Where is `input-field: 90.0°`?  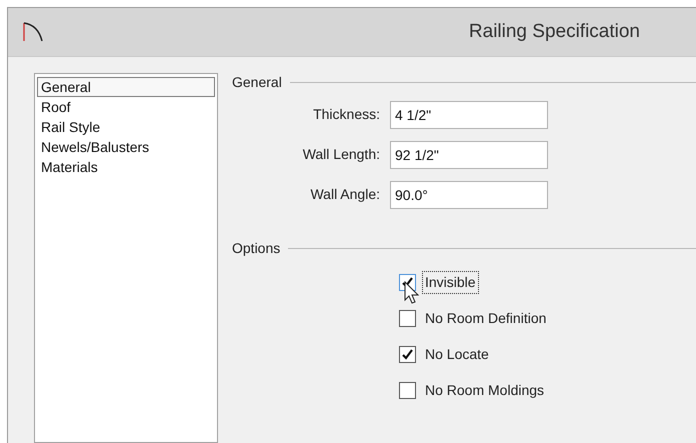 input-field: 90.0° is located at coordinates (469, 195).